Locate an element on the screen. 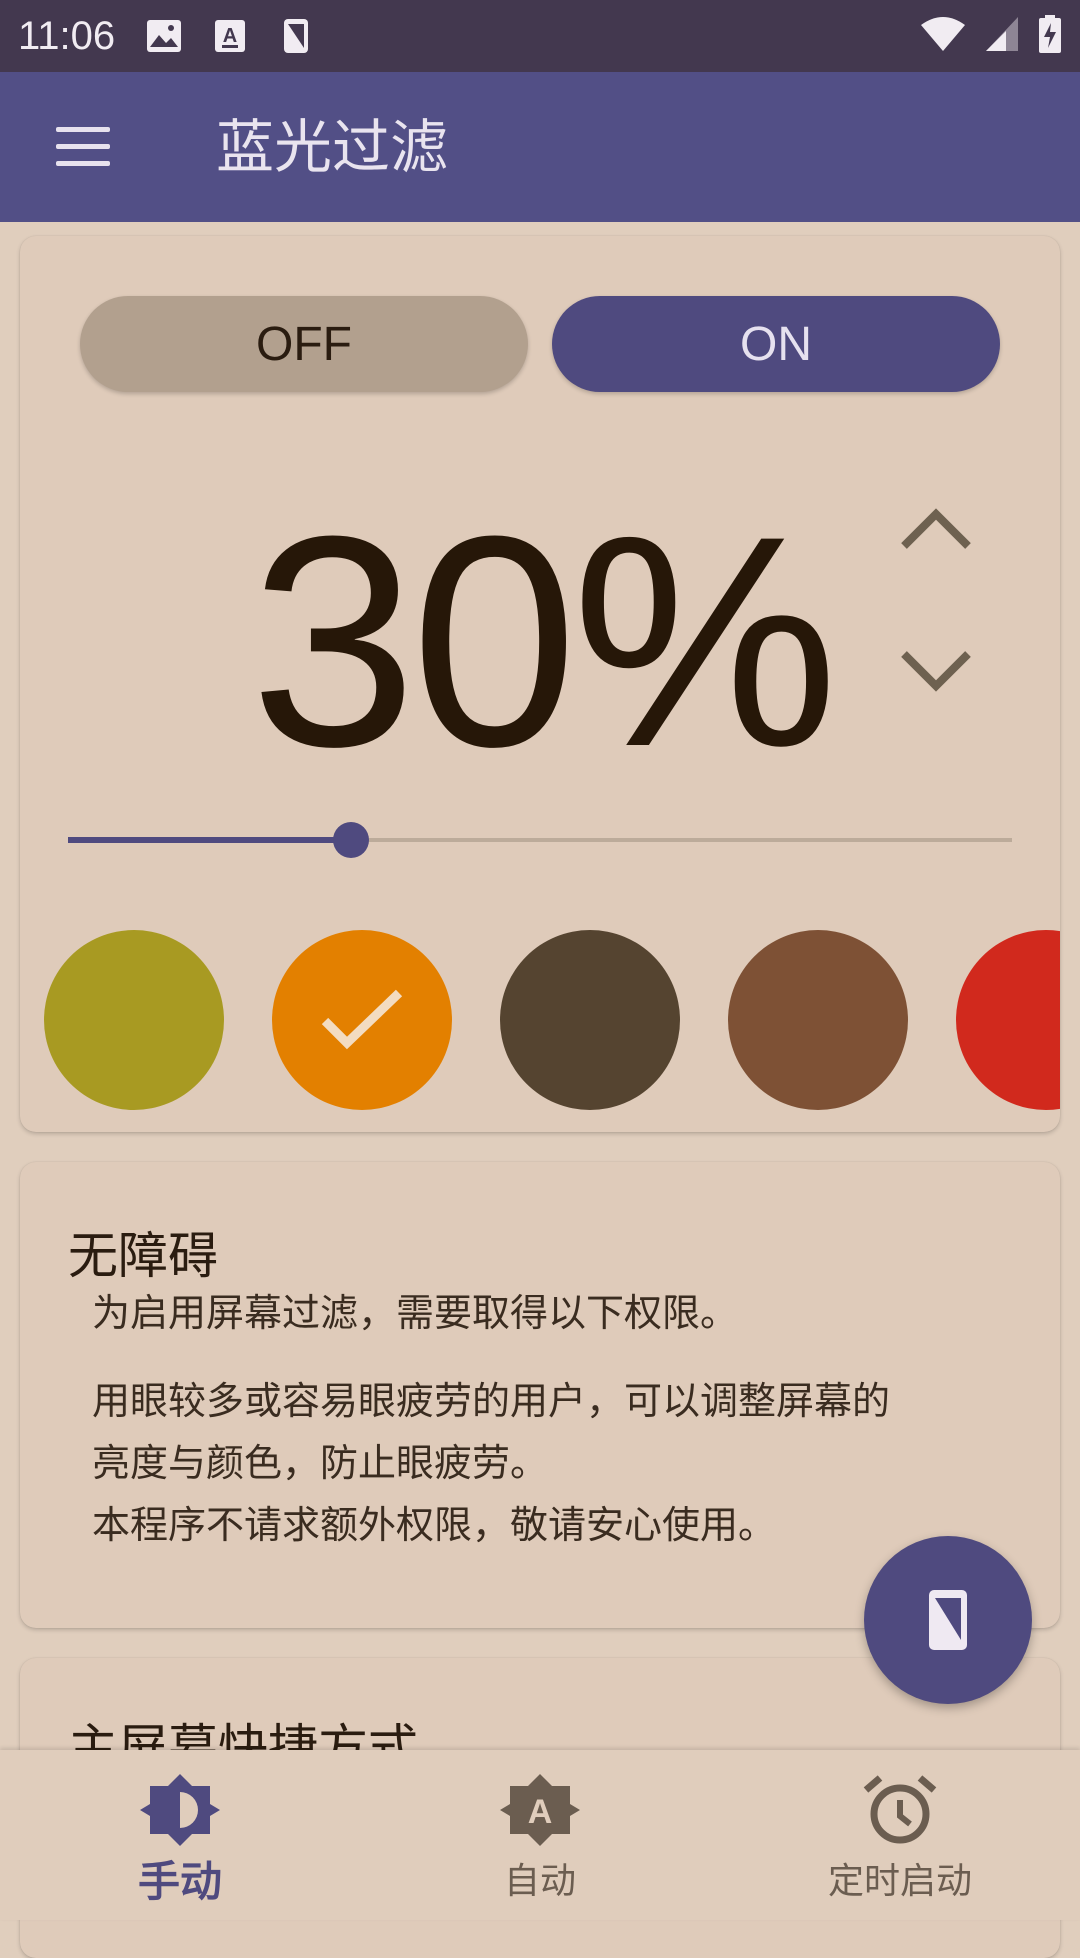 The width and height of the screenshot is (1080, 1958). filter-percent: 30% is located at coordinates (544, 641).